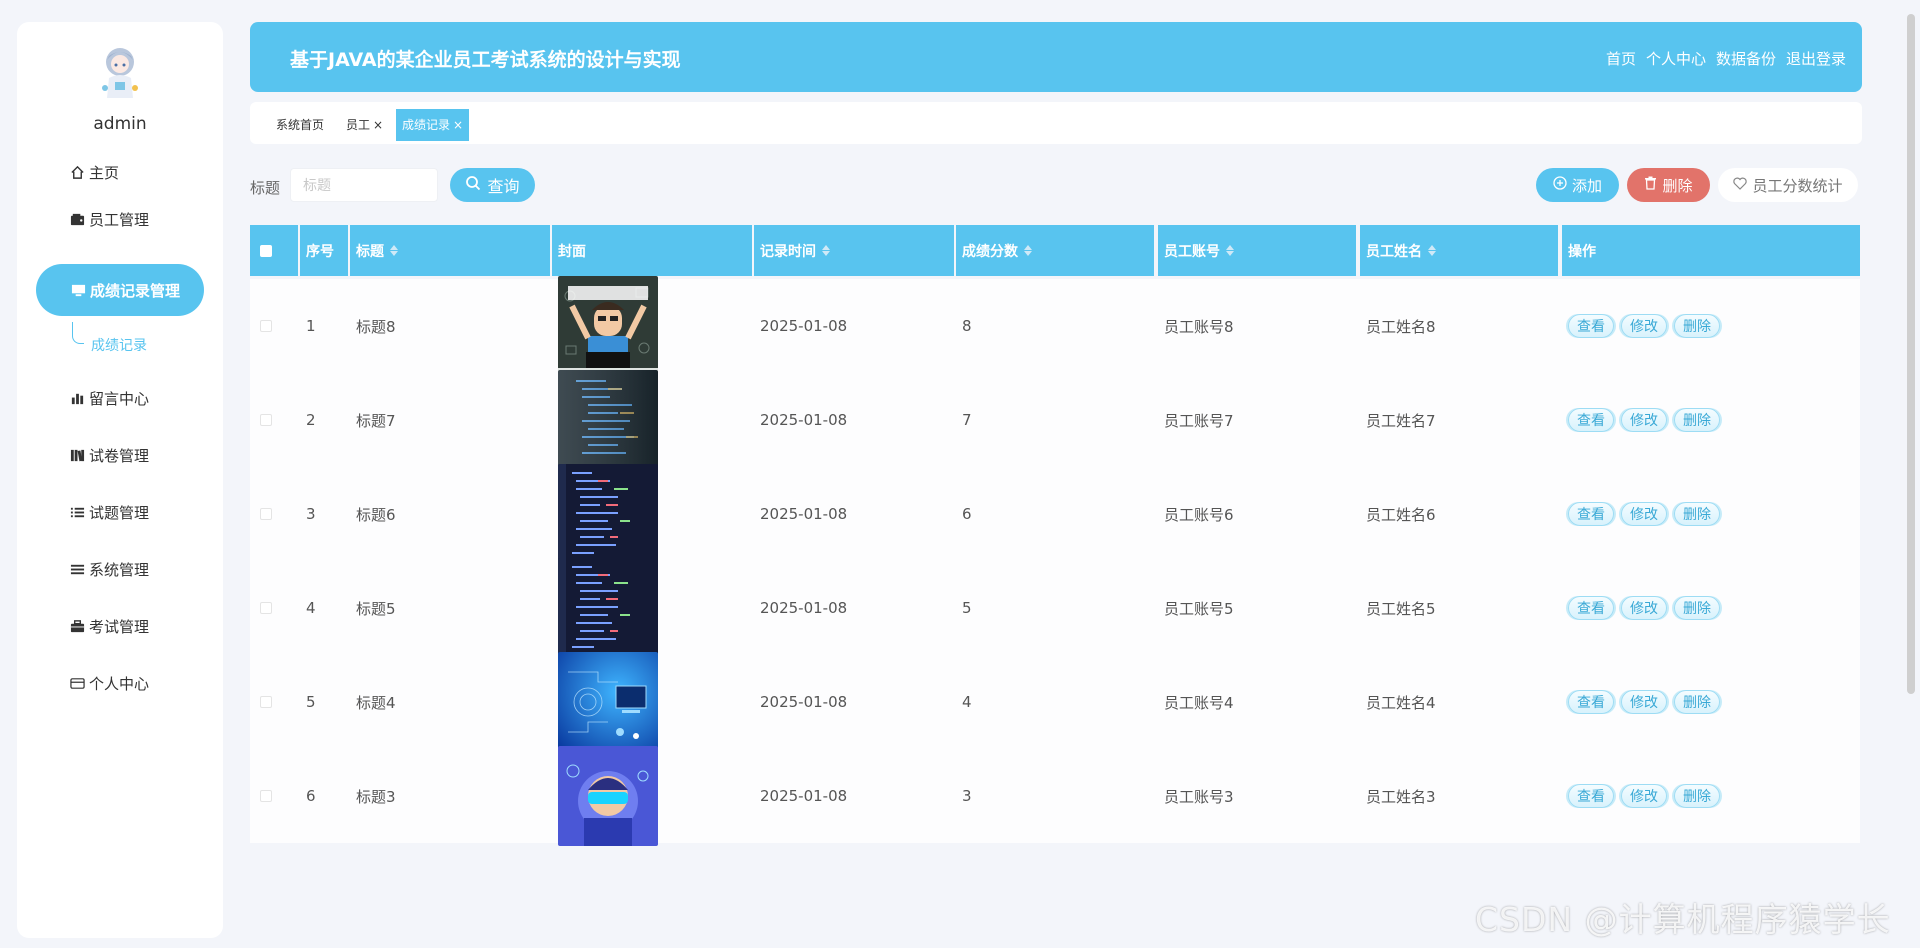 This screenshot has height=948, width=1920. What do you see at coordinates (120, 219) in the screenshot?
I see `sidebar-item-employee: 员工管理` at bounding box center [120, 219].